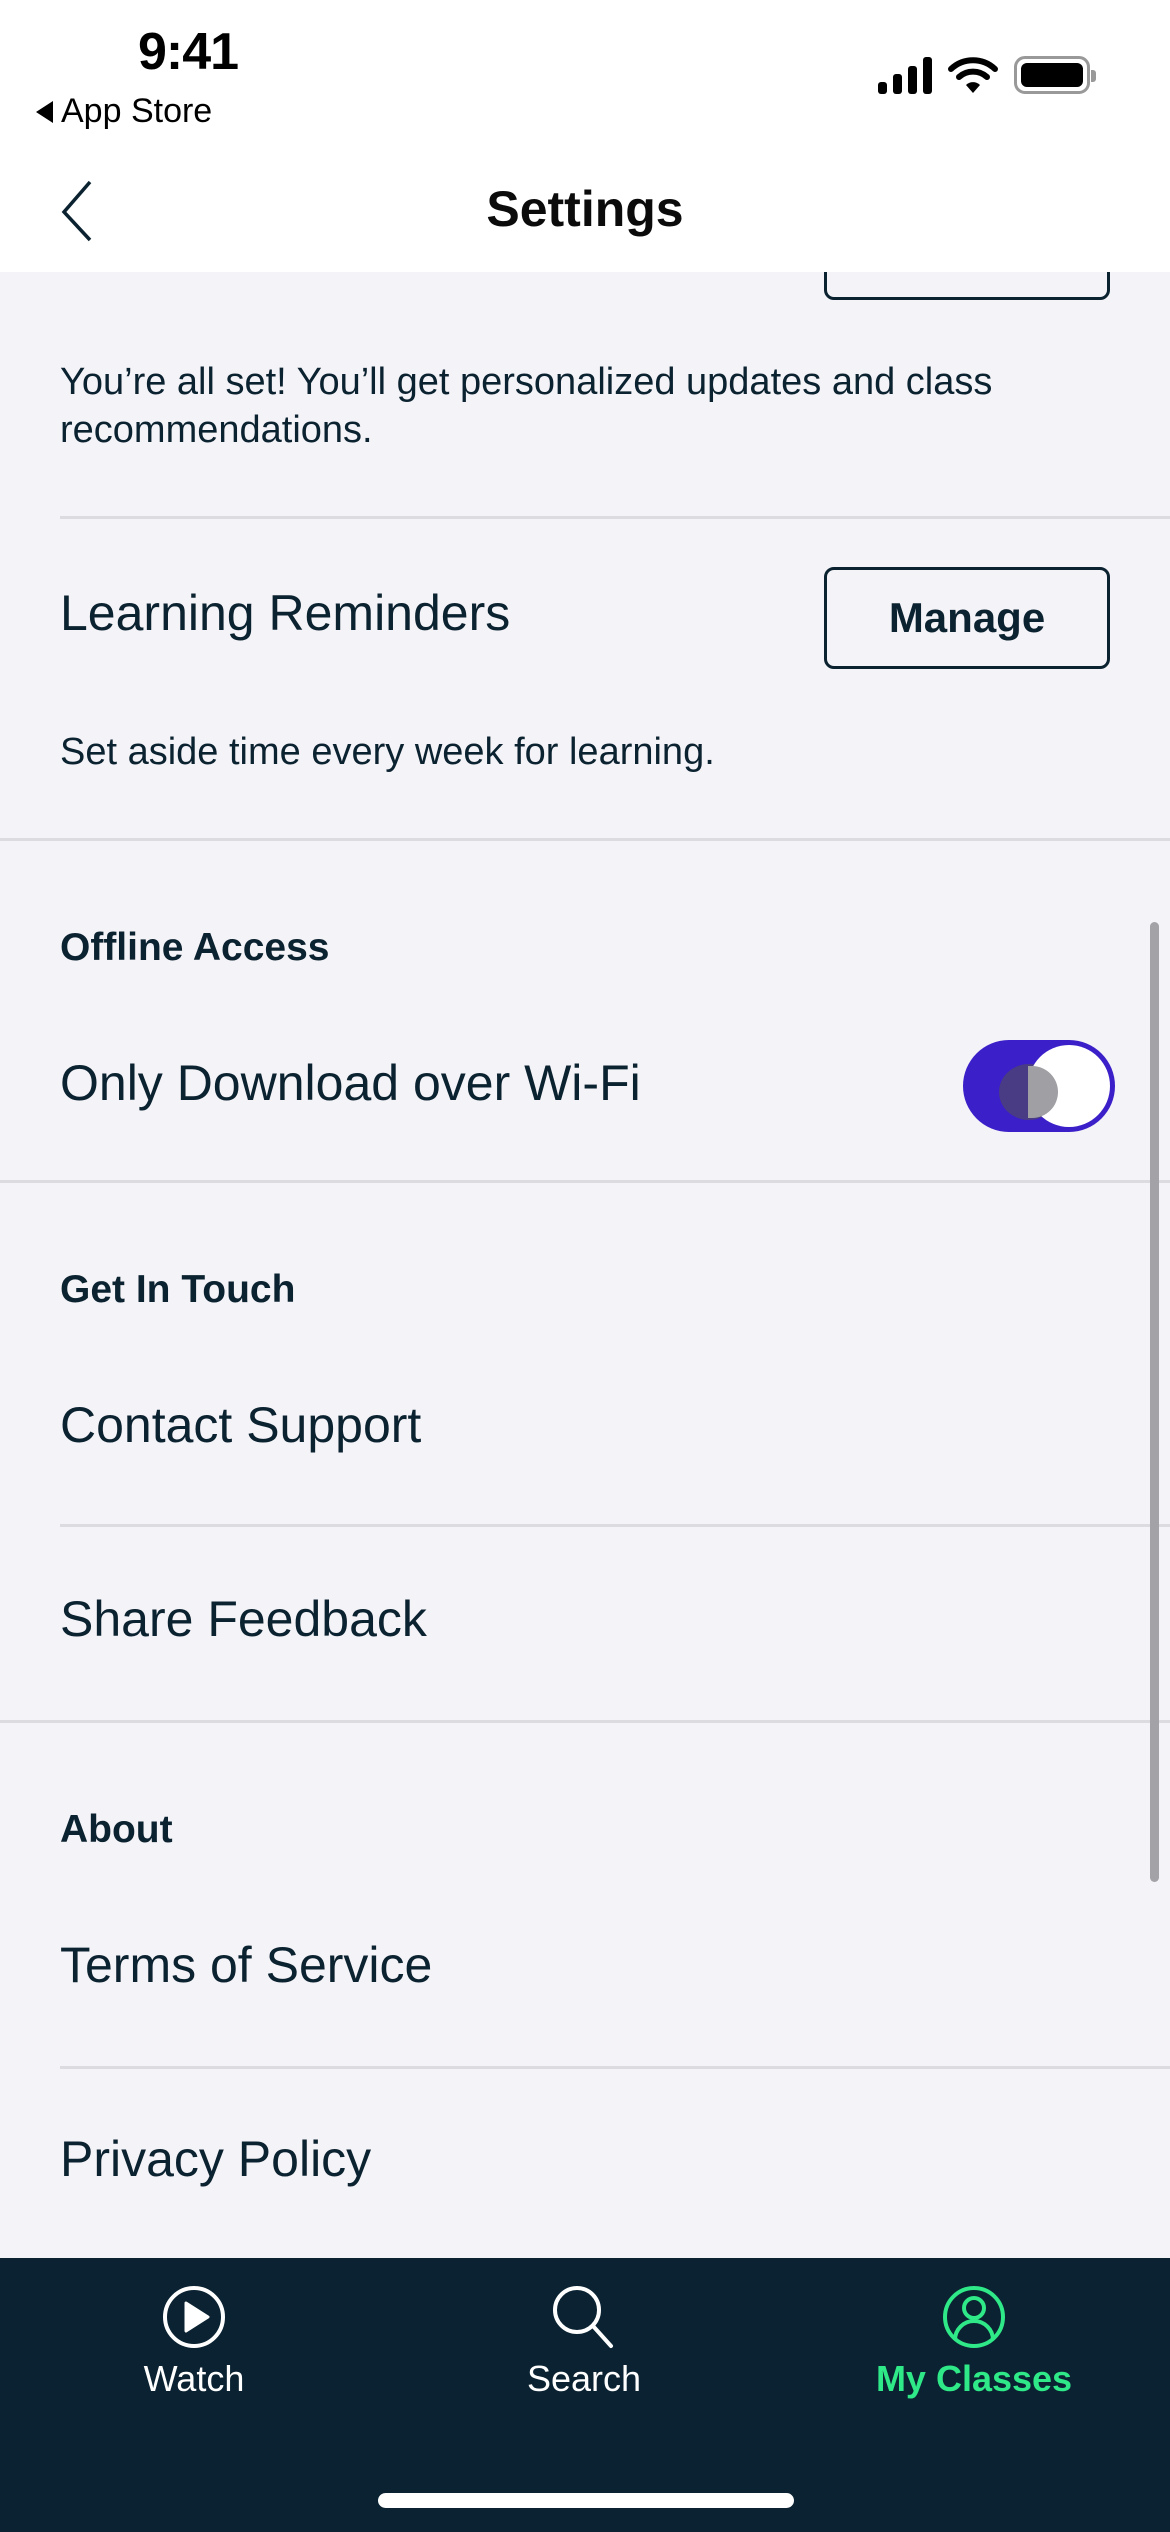 Image resolution: width=1170 pixels, height=2532 pixels. I want to click on status-icons, so click(987, 75).